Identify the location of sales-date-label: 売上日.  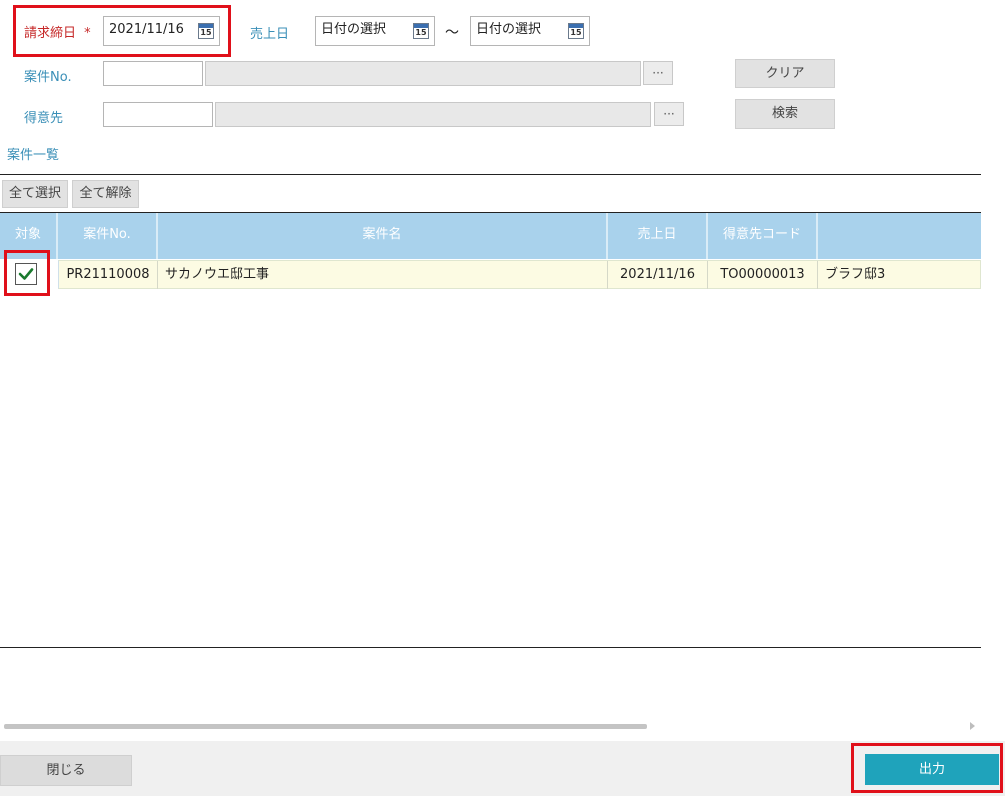
(270, 34).